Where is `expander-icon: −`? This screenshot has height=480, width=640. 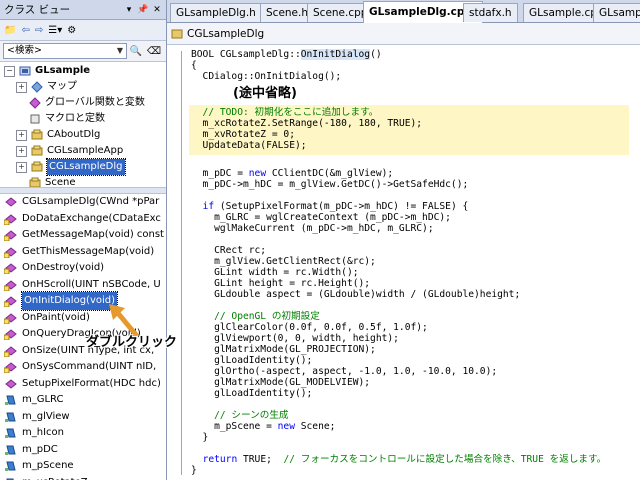 expander-icon: − is located at coordinates (9, 71).